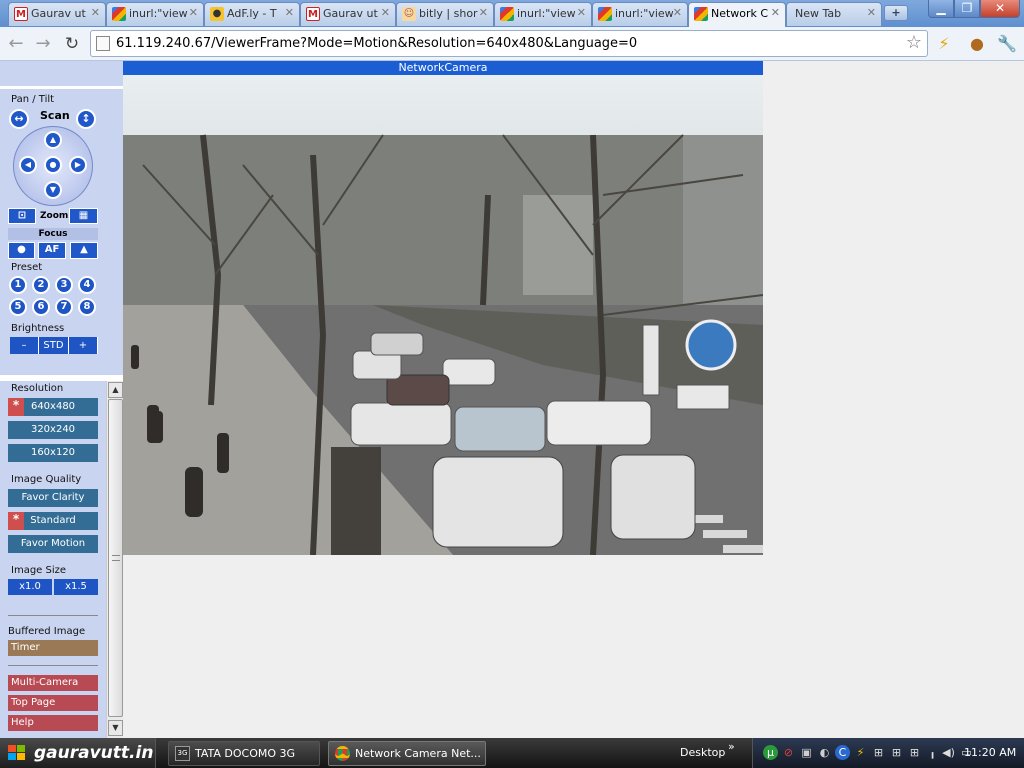 The image size is (1024, 768). Describe the element at coordinates (19, 119) in the screenshot. I see `horizontal-scan-icon: ↔` at that location.